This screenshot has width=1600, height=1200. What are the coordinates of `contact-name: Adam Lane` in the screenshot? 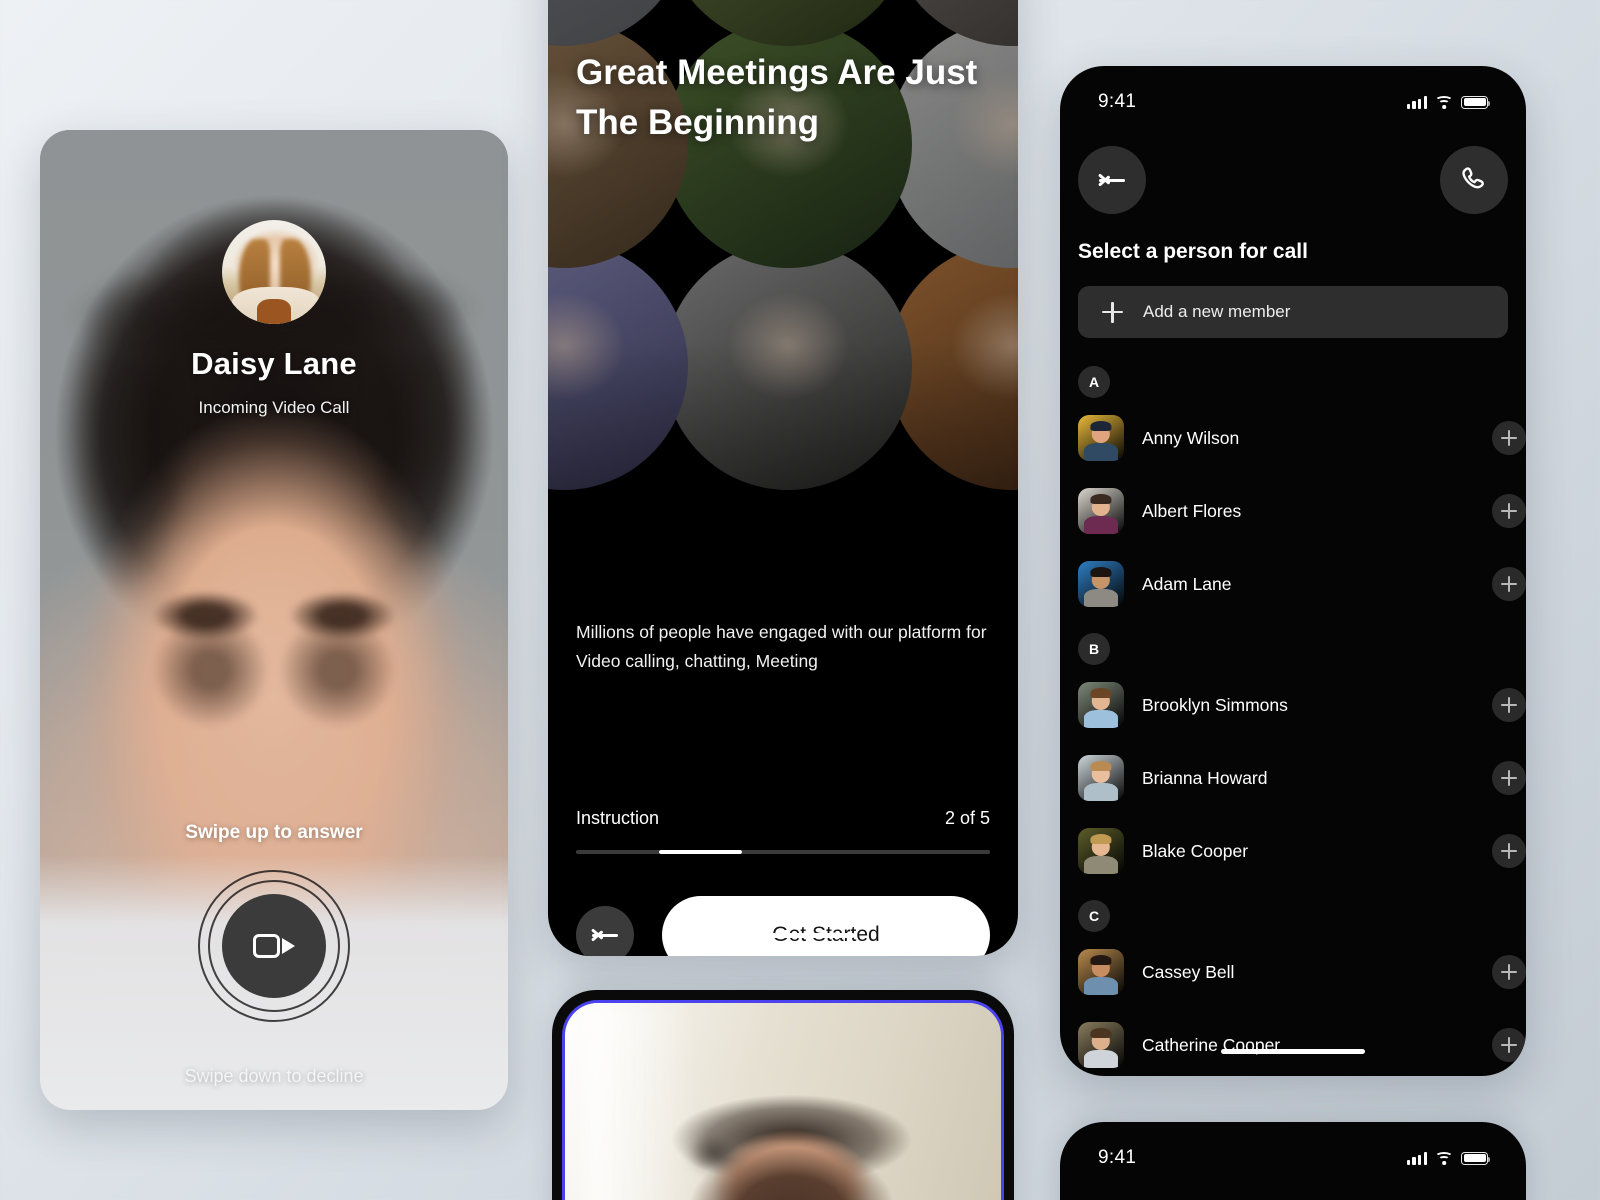 It's located at (1187, 583).